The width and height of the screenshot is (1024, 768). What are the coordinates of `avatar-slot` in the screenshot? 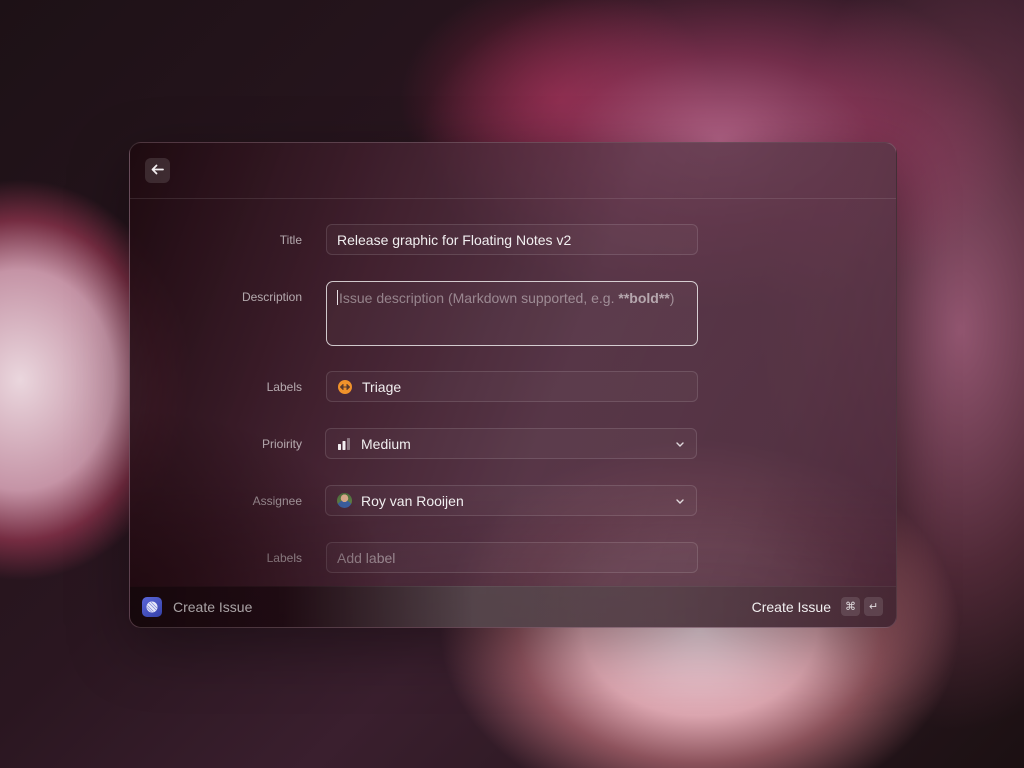 It's located at (344, 501).